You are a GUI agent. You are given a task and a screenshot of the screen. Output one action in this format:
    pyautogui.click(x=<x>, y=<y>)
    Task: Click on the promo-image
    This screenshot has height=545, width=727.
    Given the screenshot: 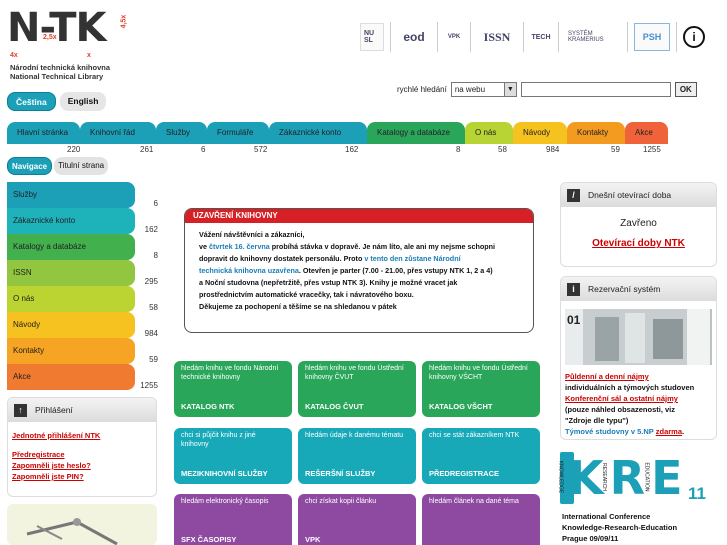 What is the action you would take?
    pyautogui.click(x=82, y=524)
    